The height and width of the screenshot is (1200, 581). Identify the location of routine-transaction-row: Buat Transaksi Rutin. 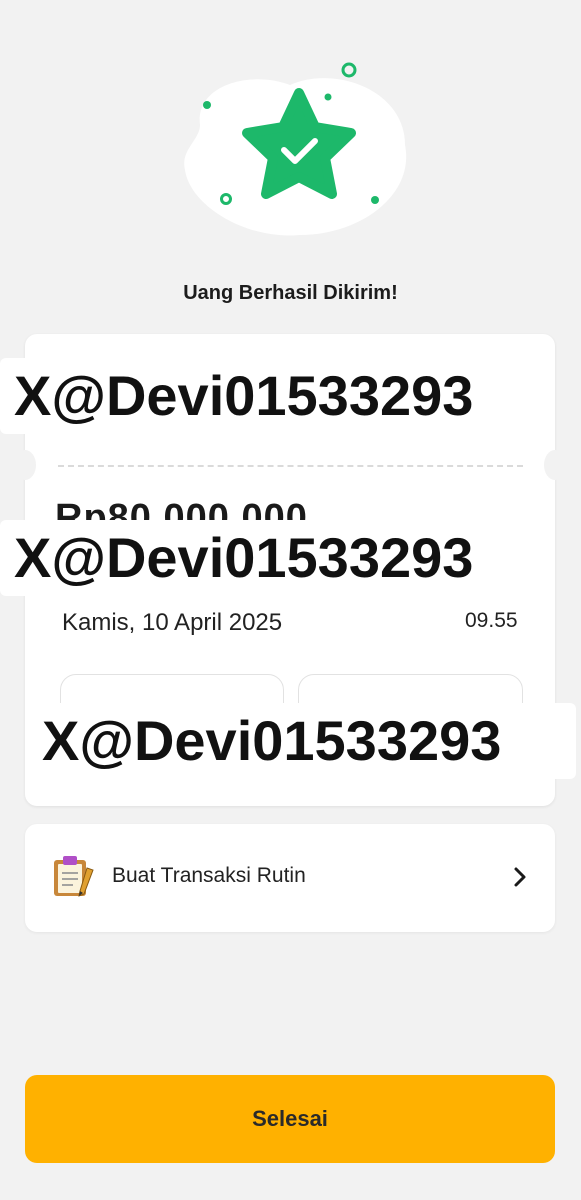
(290, 878).